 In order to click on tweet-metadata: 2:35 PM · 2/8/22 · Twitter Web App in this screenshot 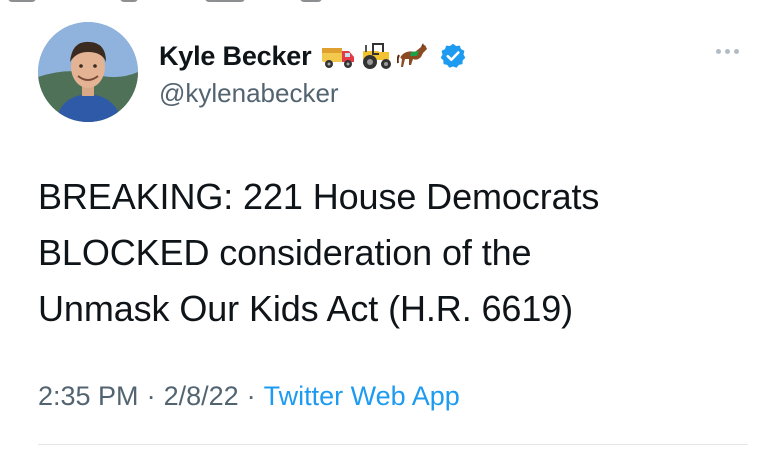, I will do `click(249, 396)`.